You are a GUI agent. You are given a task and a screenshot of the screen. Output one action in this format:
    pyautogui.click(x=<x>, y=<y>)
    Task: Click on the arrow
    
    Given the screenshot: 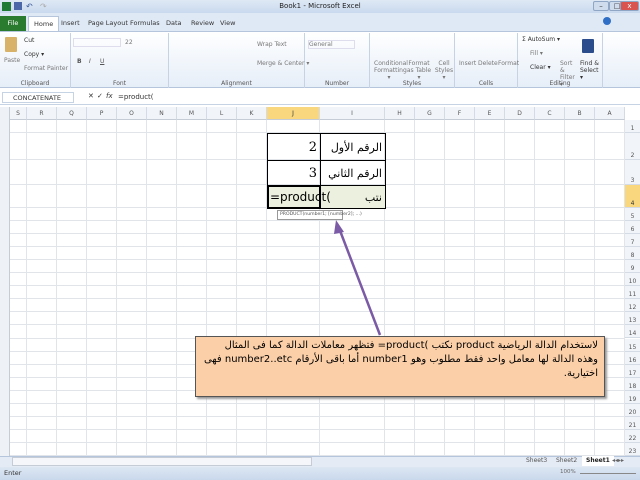 What is the action you would take?
    pyautogui.click(x=358, y=278)
    